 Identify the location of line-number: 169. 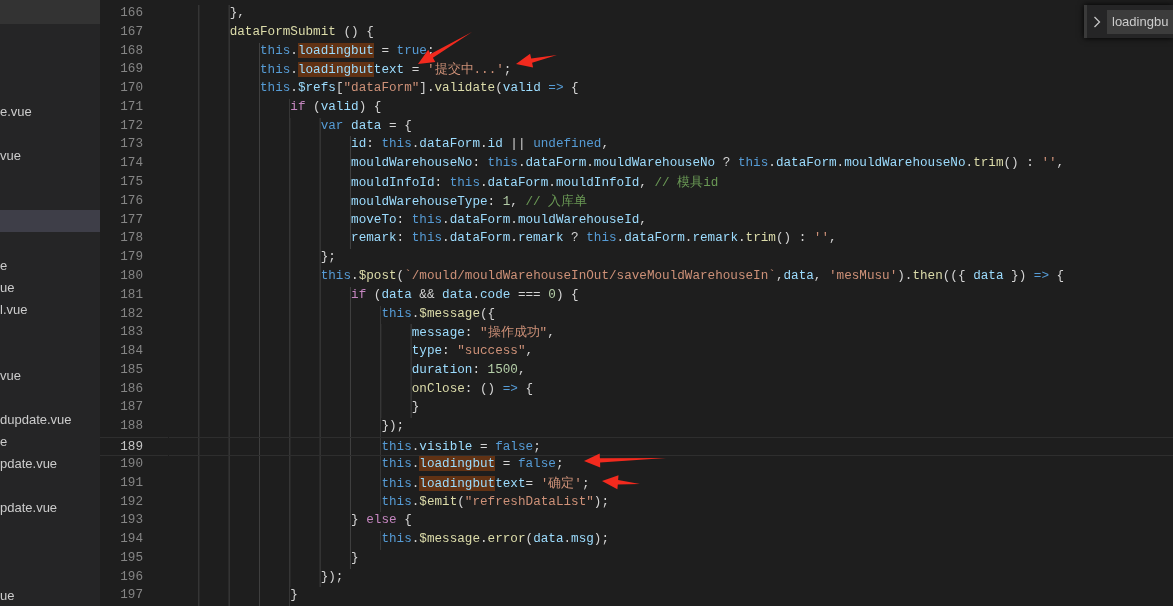
(131, 70).